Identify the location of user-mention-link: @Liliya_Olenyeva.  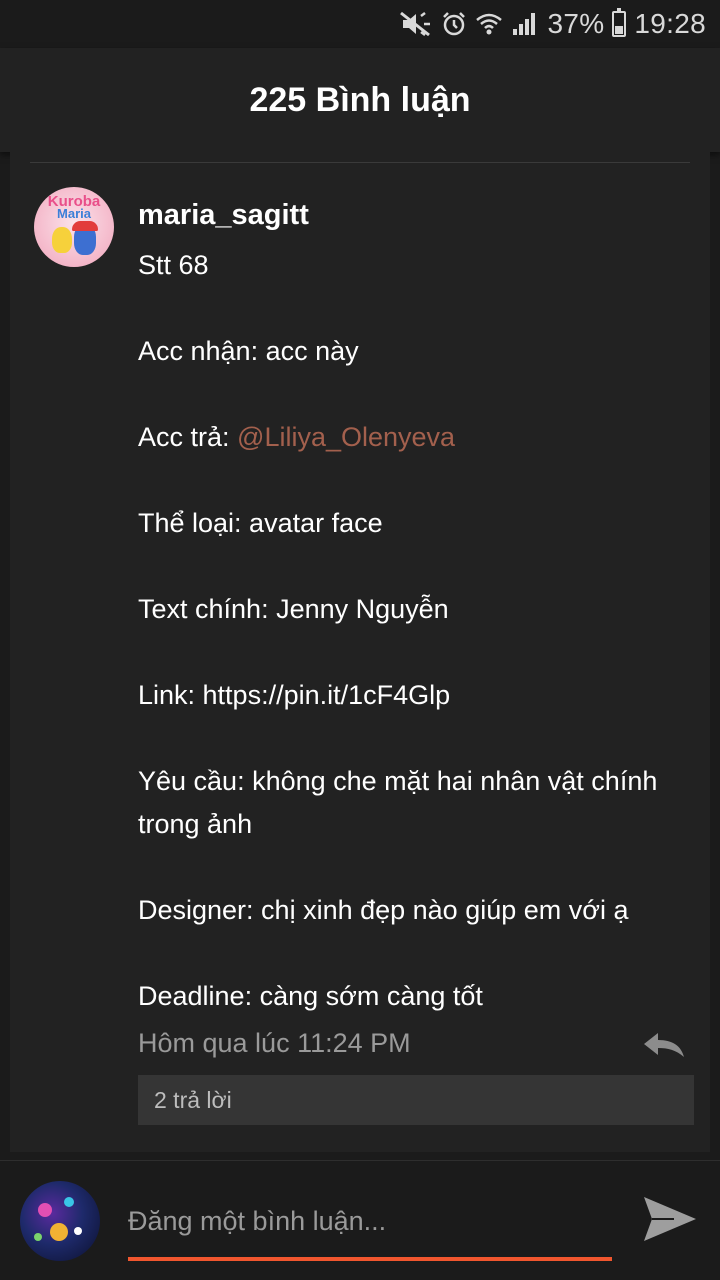
(346, 437).